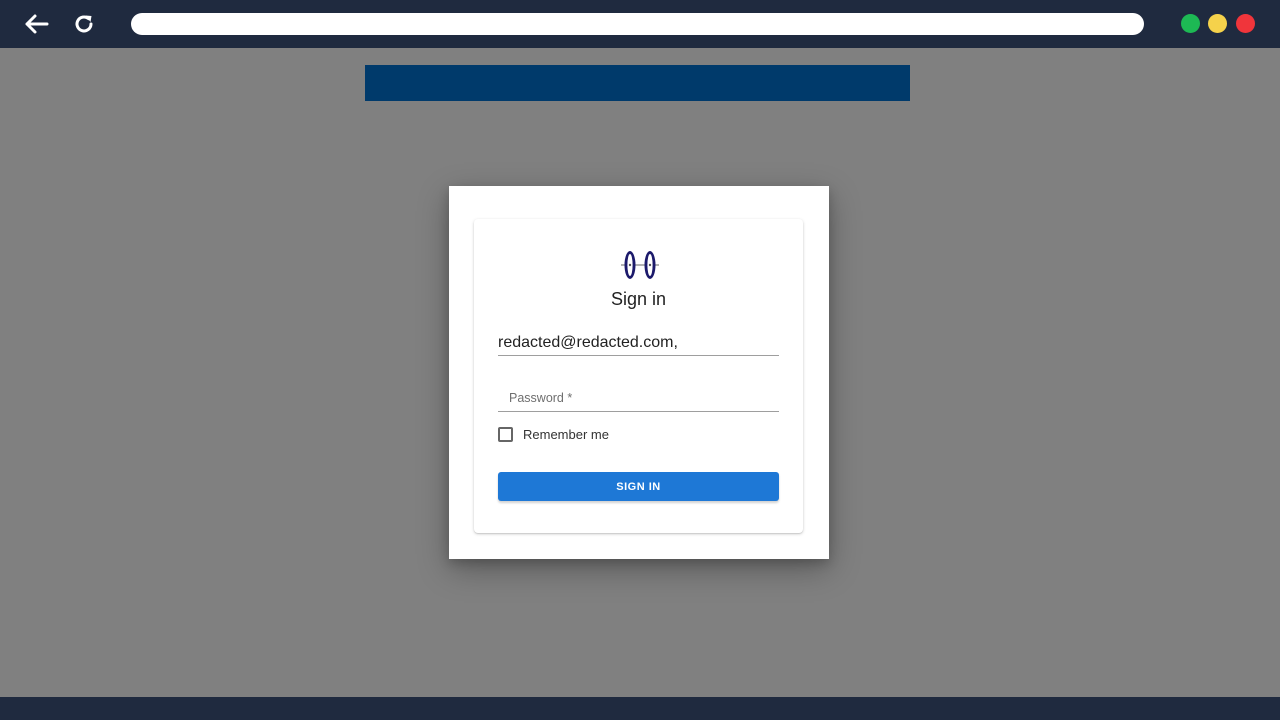 The height and width of the screenshot is (720, 1280). I want to click on password-input, so click(638, 397).